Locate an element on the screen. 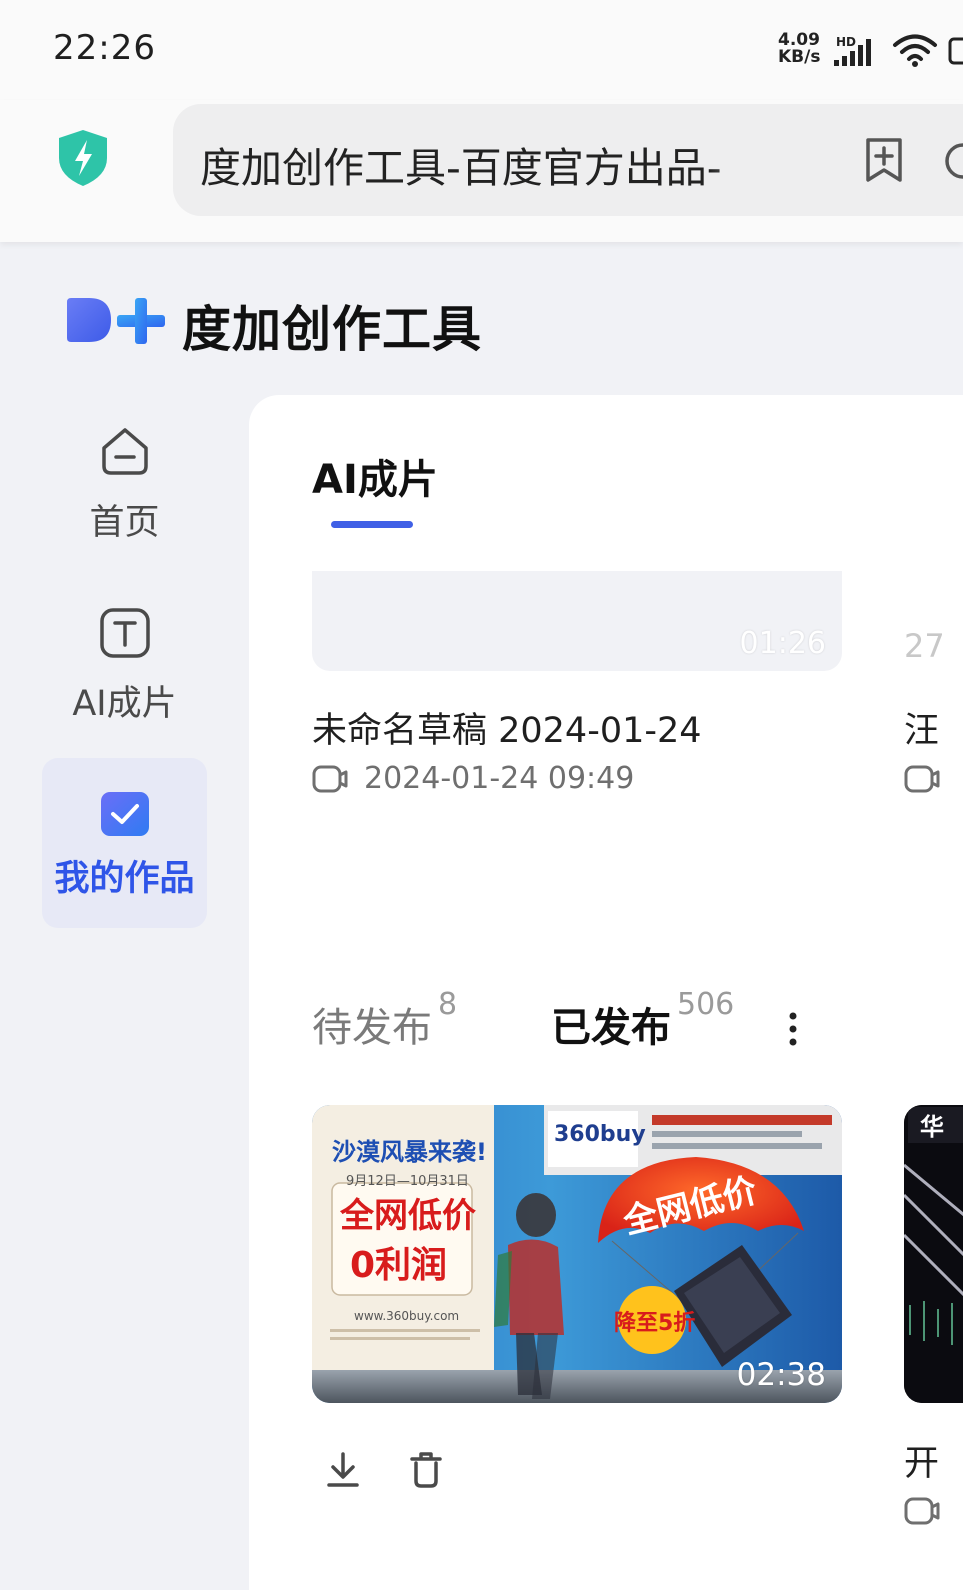  draft-title: 未命名草稿 2024-01-24 is located at coordinates (507, 727).